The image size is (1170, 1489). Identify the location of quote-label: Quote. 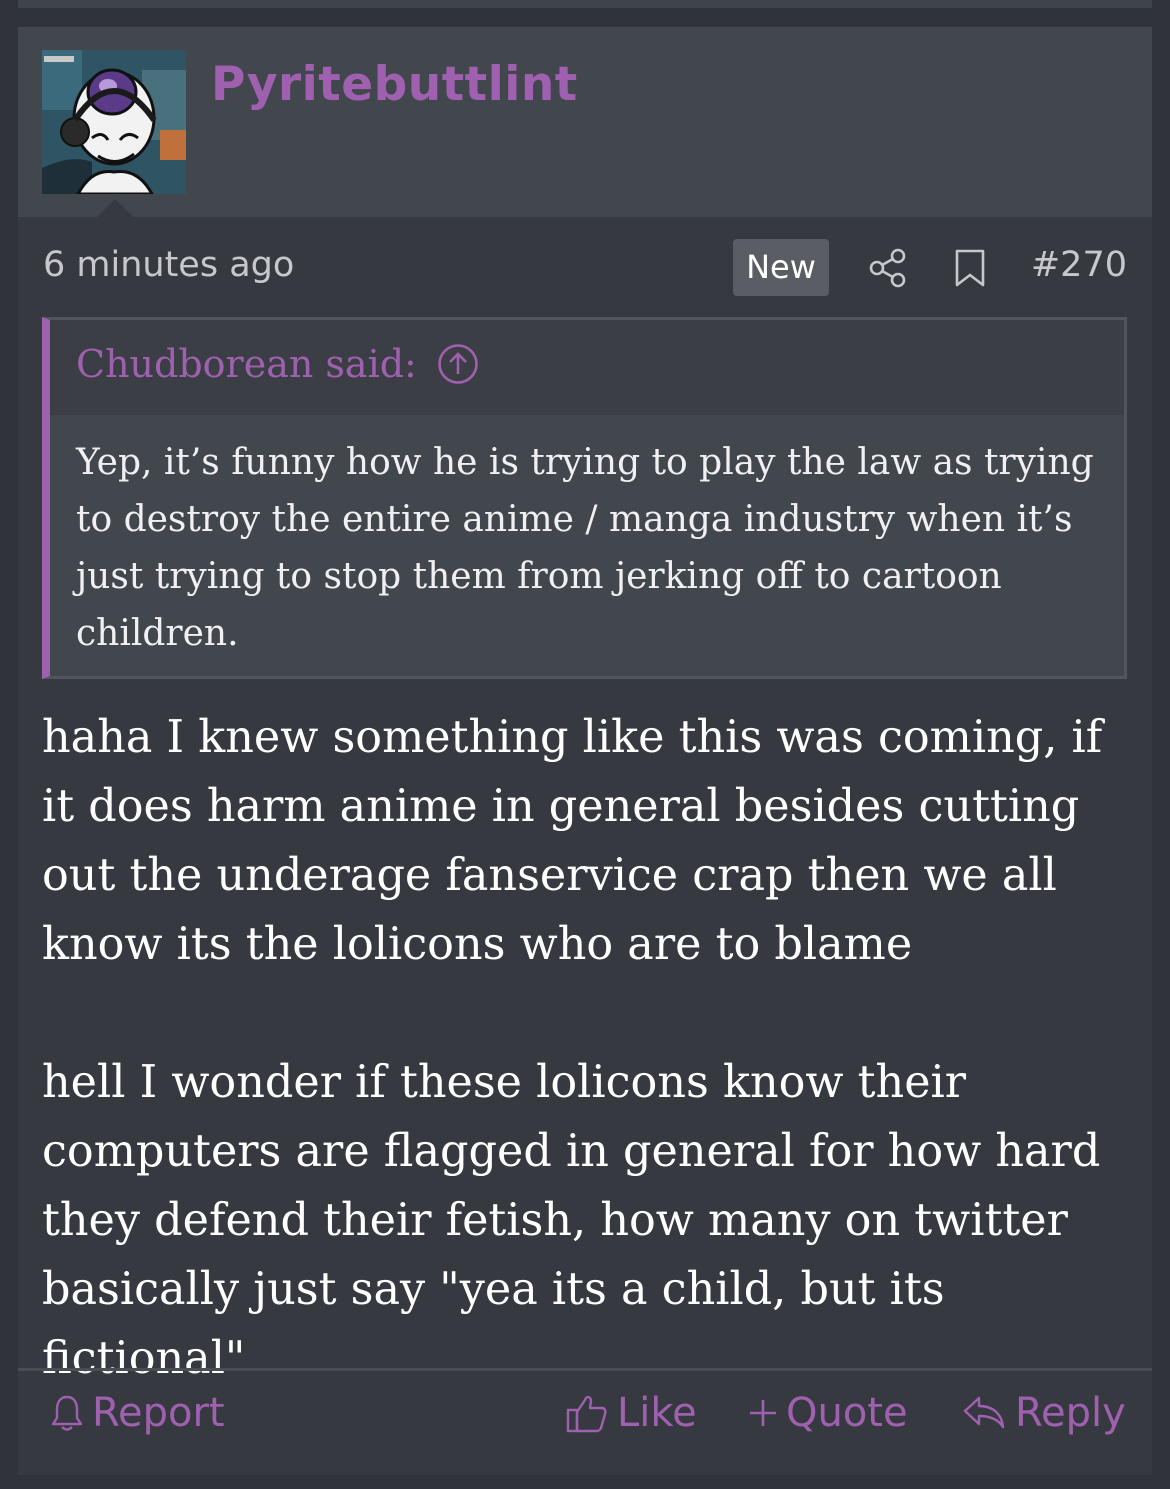
(847, 1413).